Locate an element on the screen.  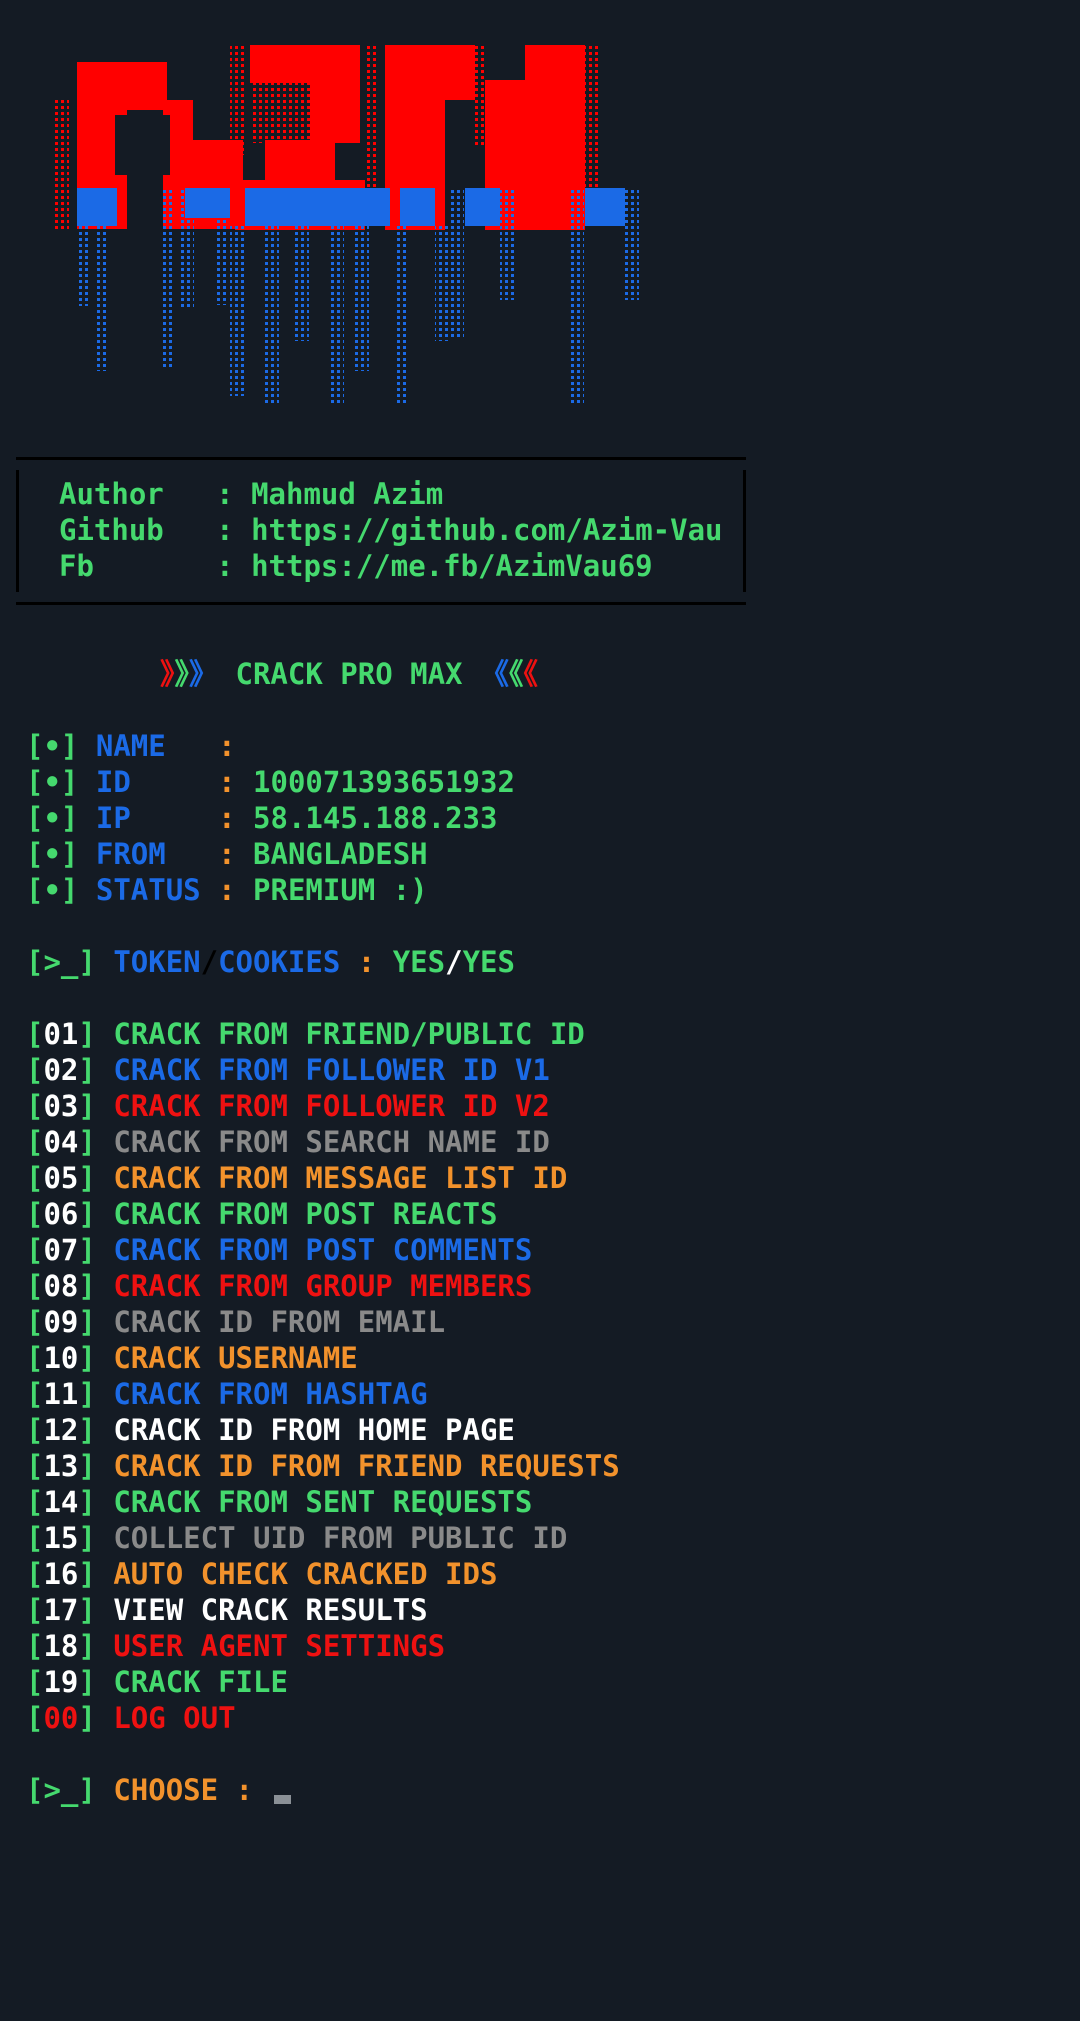
banner: 》》》 CRACK PRO MAX 《《《 is located at coordinates (349, 674).